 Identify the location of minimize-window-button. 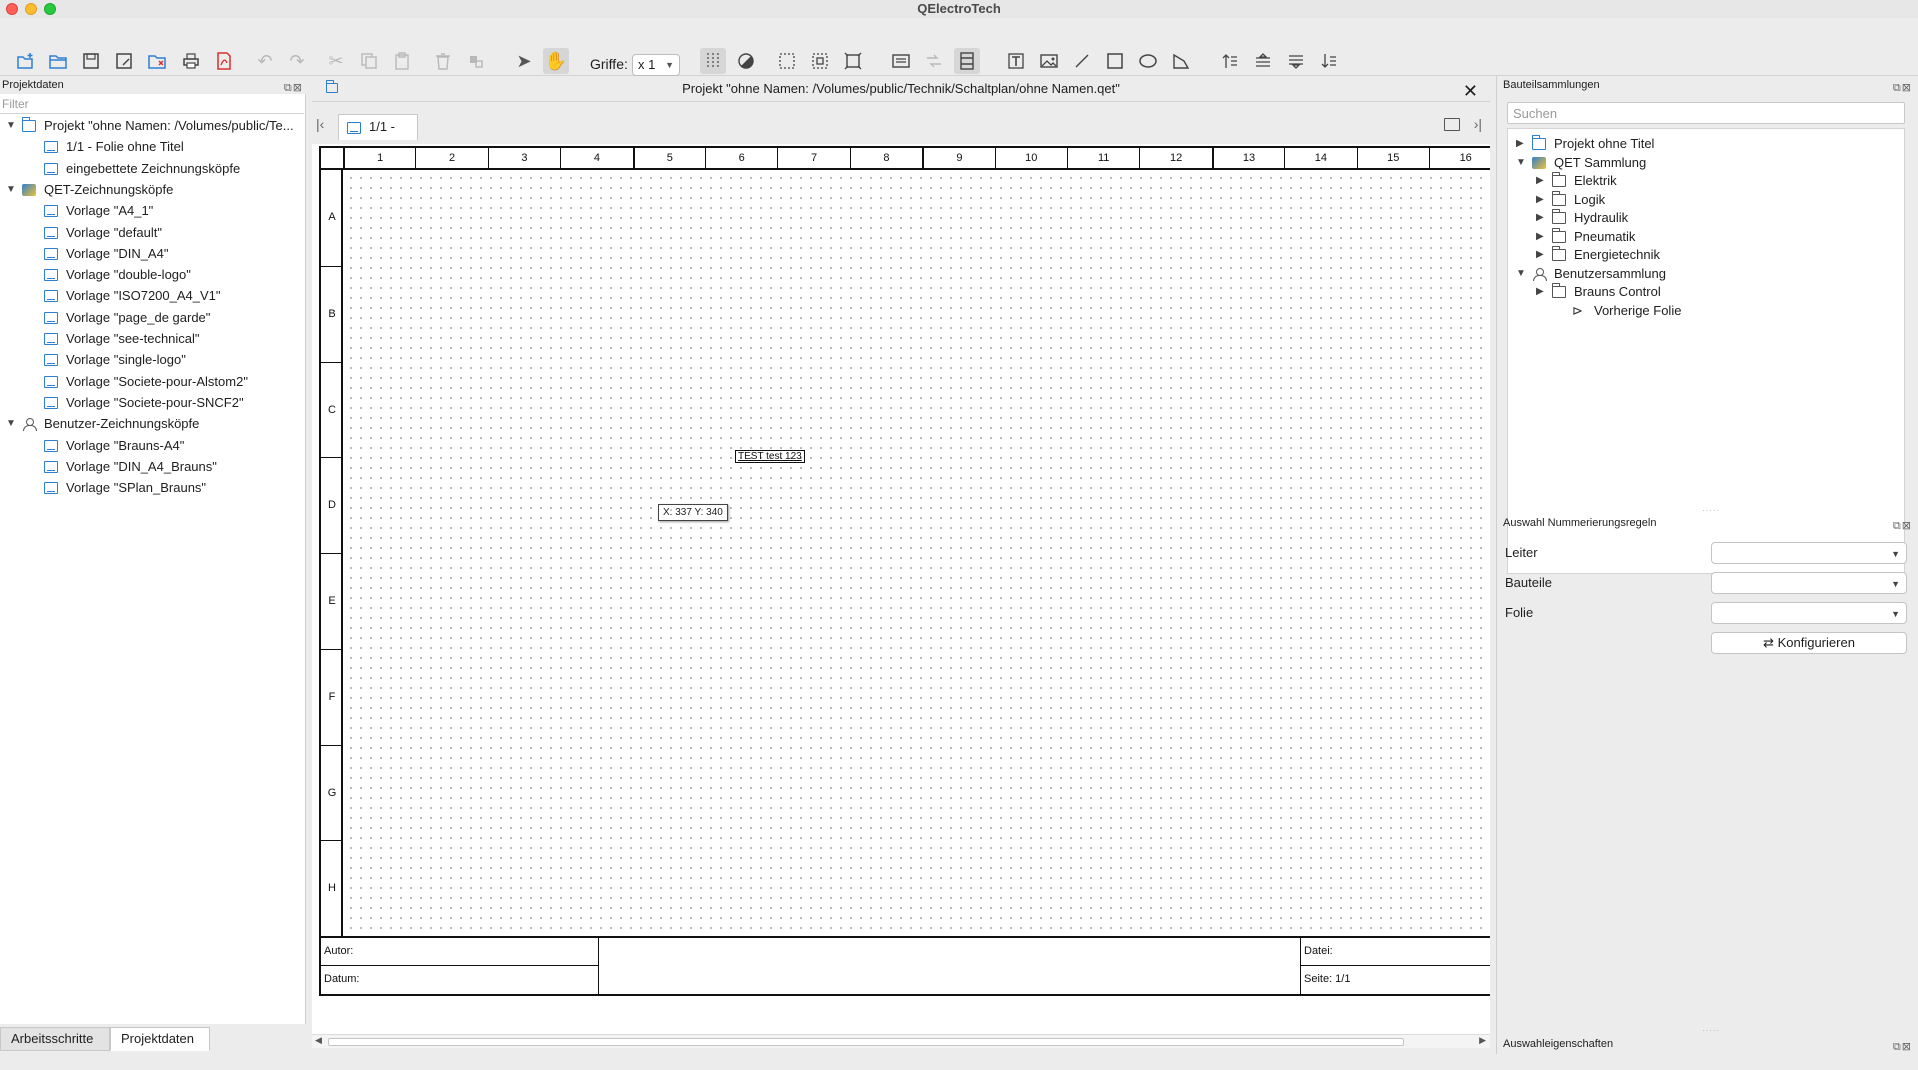
(31, 9).